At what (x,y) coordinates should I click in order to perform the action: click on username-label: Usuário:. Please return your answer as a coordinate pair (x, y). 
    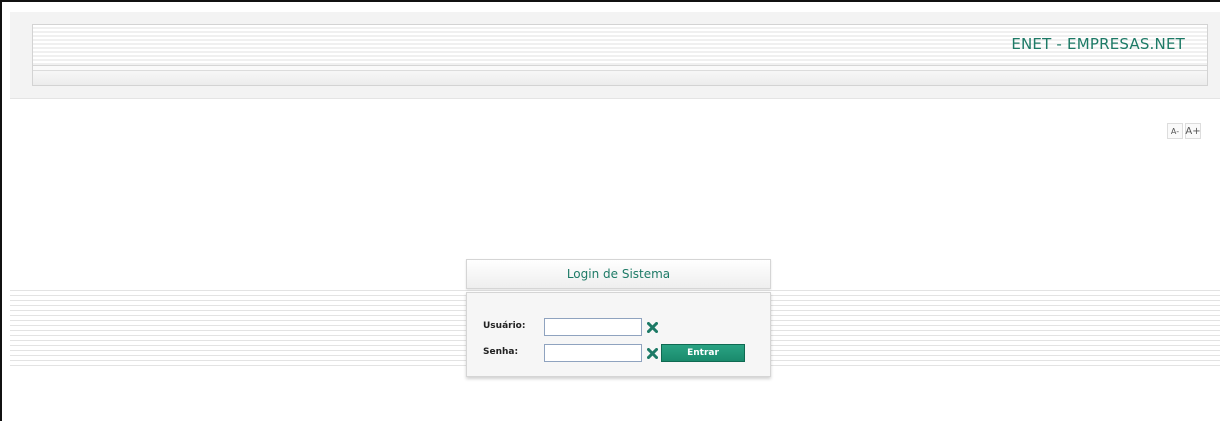
    Looking at the image, I should click on (504, 326).